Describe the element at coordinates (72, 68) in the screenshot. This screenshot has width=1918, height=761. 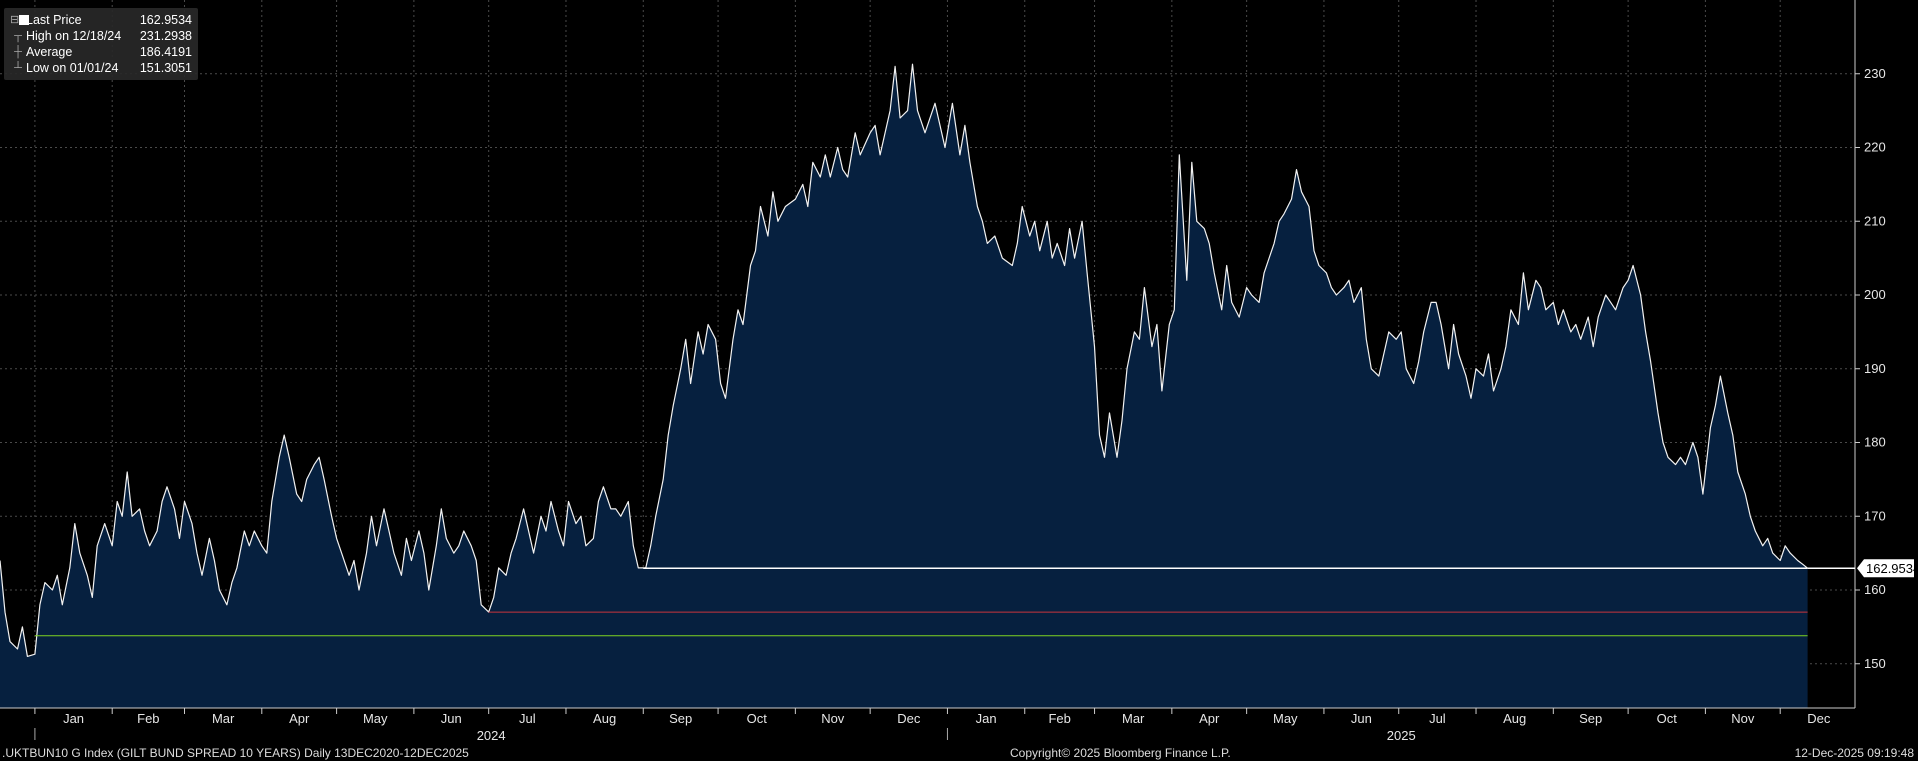
I see `legend-label: Low on 01/01/24` at that location.